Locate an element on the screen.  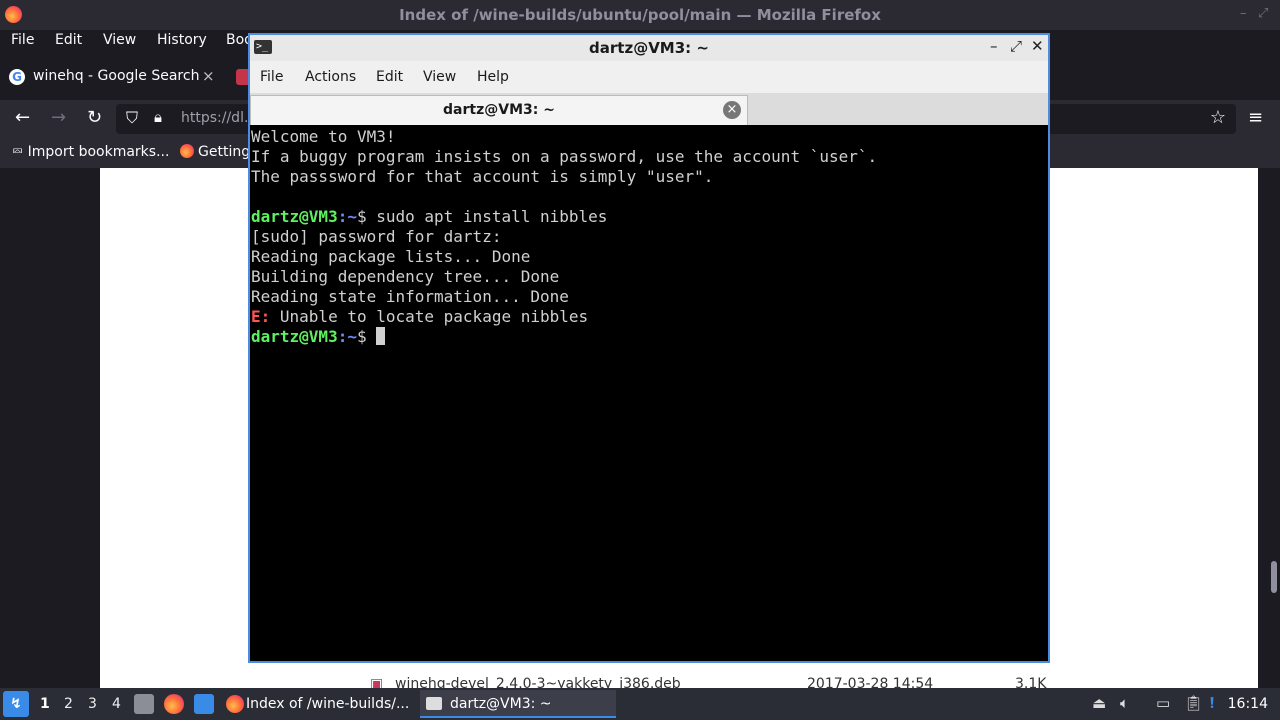
google-icon: G is located at coordinates (17, 77).